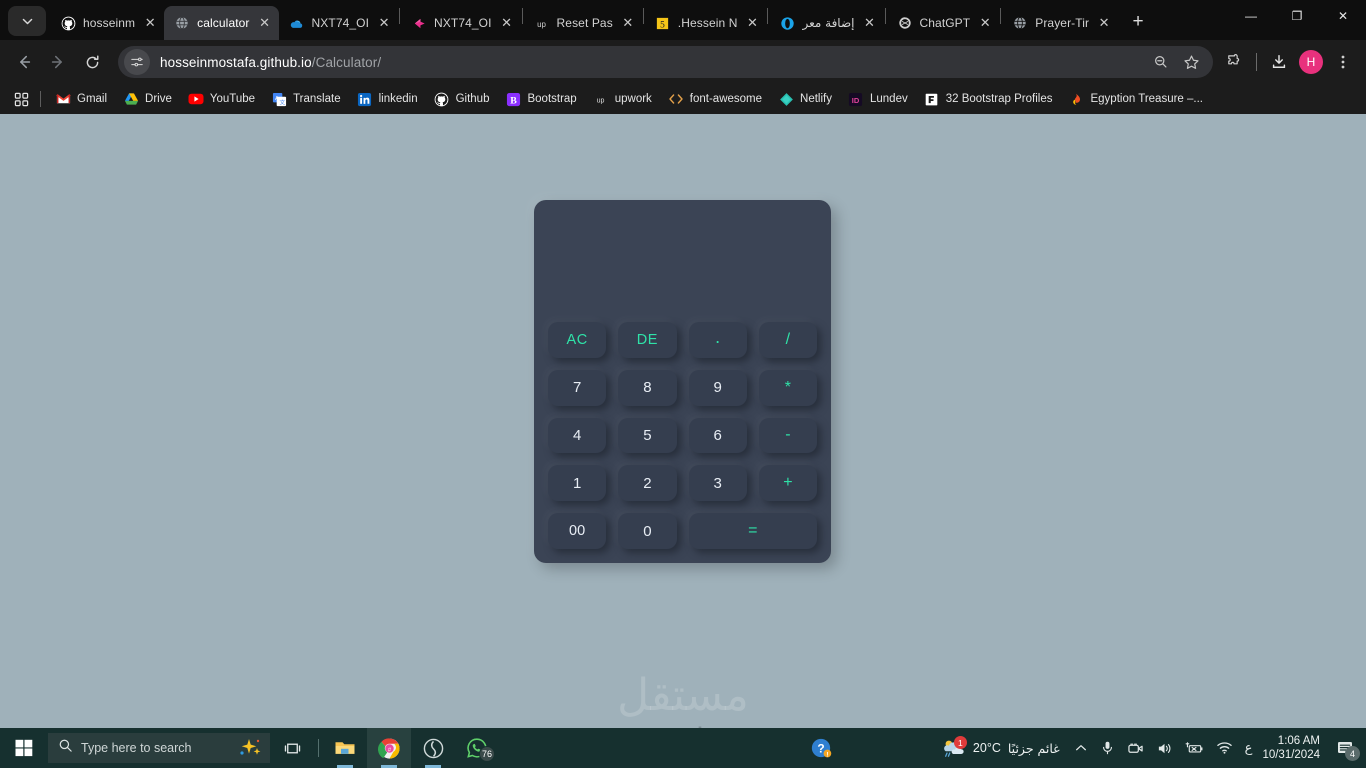 Image resolution: width=1366 pixels, height=768 pixels. I want to click on calculator-key-1: 1, so click(577, 483).